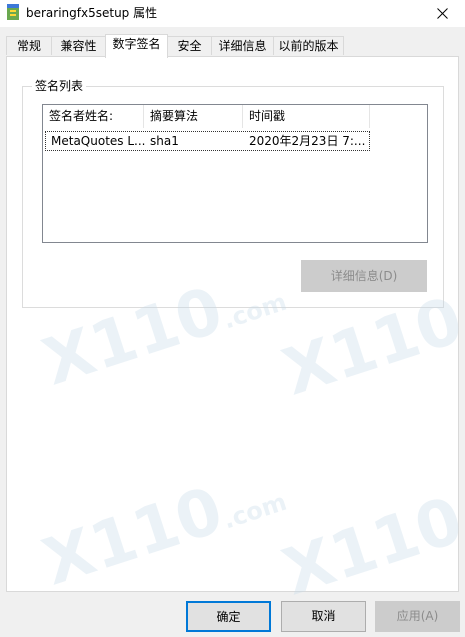  What do you see at coordinates (78, 45) in the screenshot?
I see `tab-compatibility: 兼容性` at bounding box center [78, 45].